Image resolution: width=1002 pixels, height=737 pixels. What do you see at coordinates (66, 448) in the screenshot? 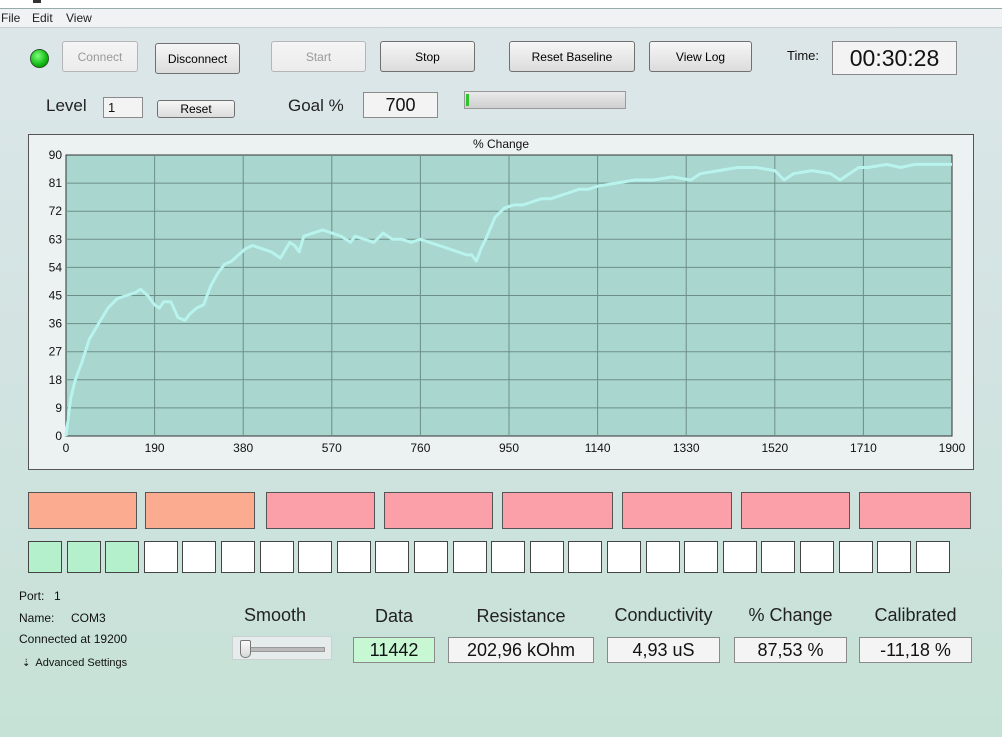
I see `x-tick-label: 0` at bounding box center [66, 448].